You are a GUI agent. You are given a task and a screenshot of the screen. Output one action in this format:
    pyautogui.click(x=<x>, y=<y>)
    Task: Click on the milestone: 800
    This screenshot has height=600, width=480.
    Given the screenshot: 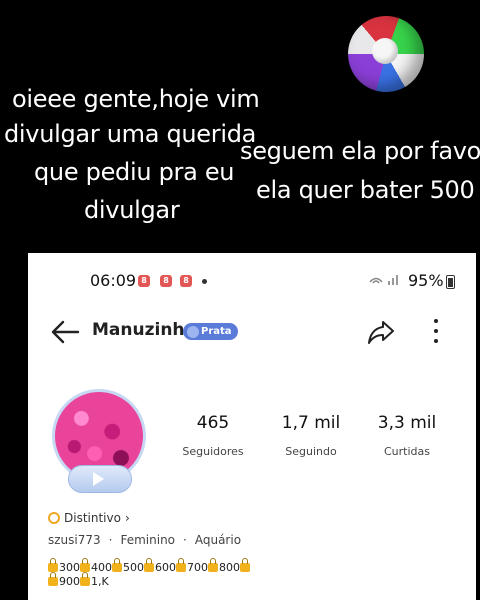 What is the action you would take?
    pyautogui.click(x=229, y=567)
    